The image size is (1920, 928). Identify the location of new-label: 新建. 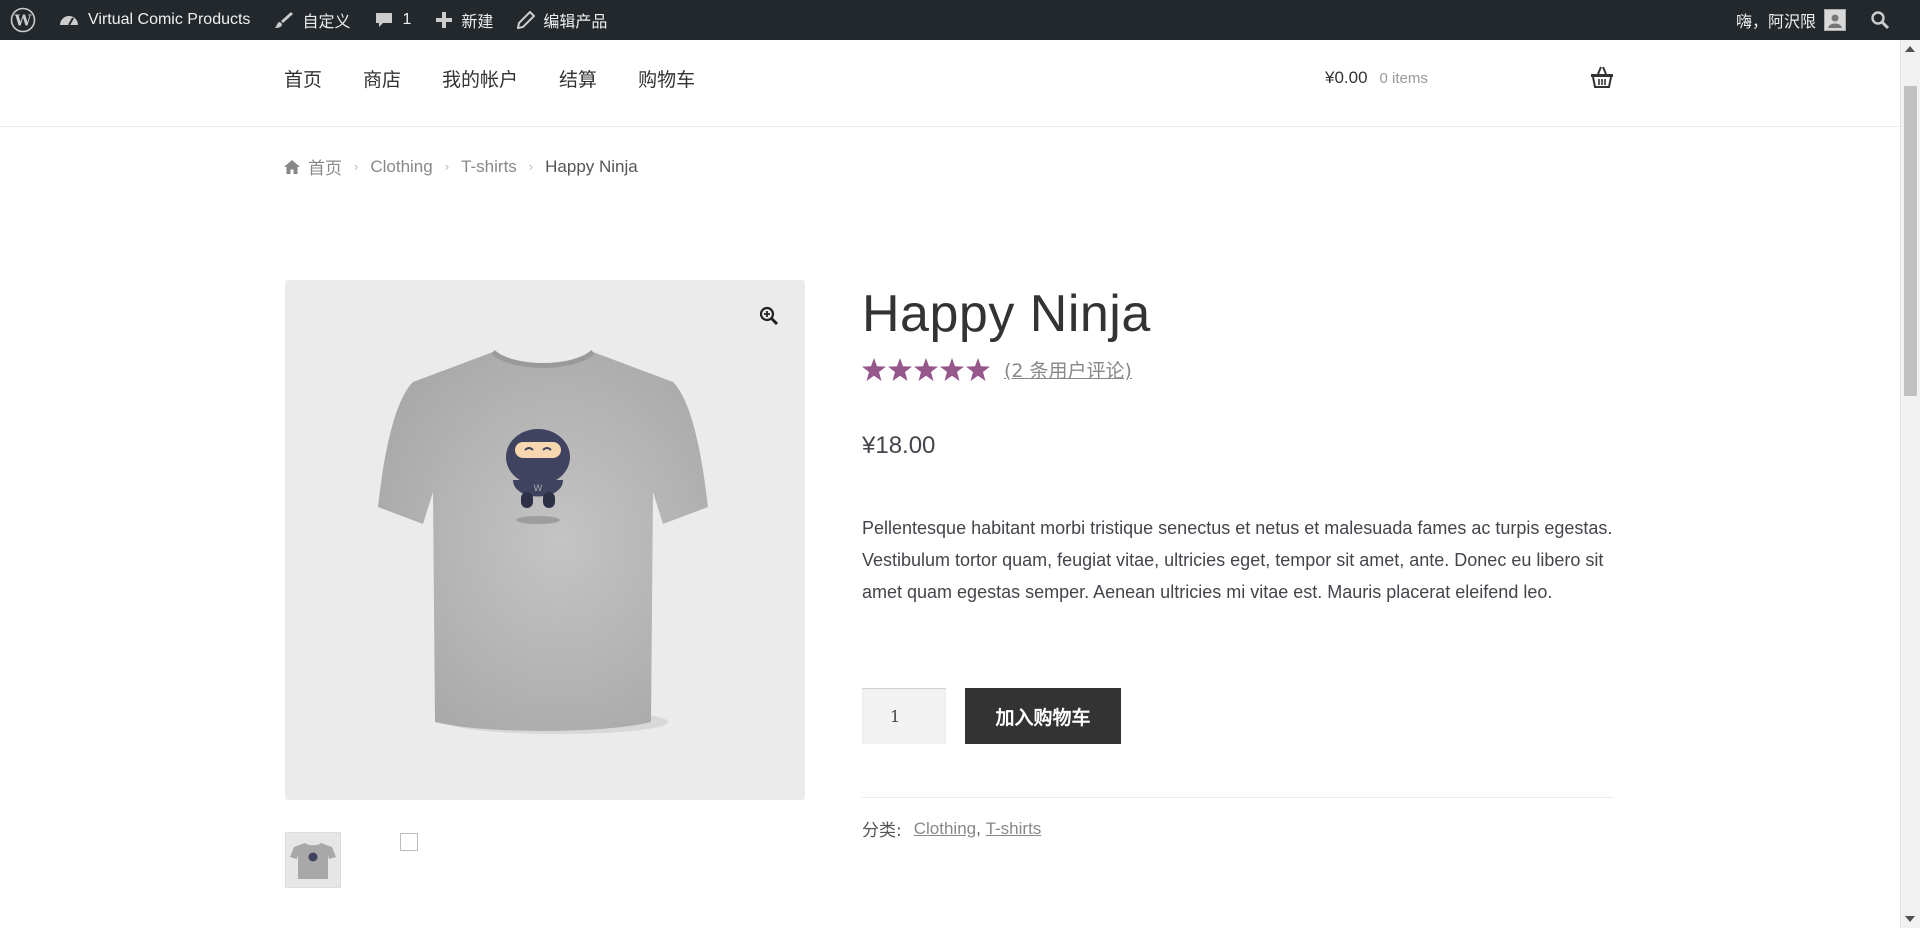
(477, 22).